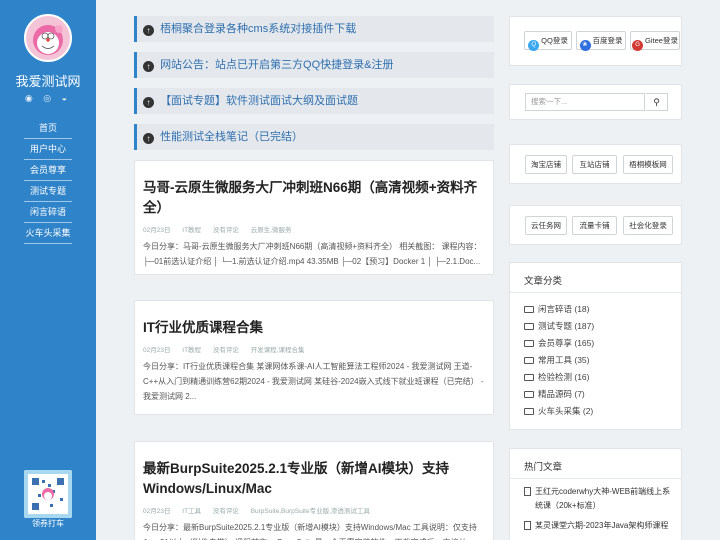  What do you see at coordinates (271, 230) in the screenshot?
I see `post-tags: 云原生,微服务` at bounding box center [271, 230].